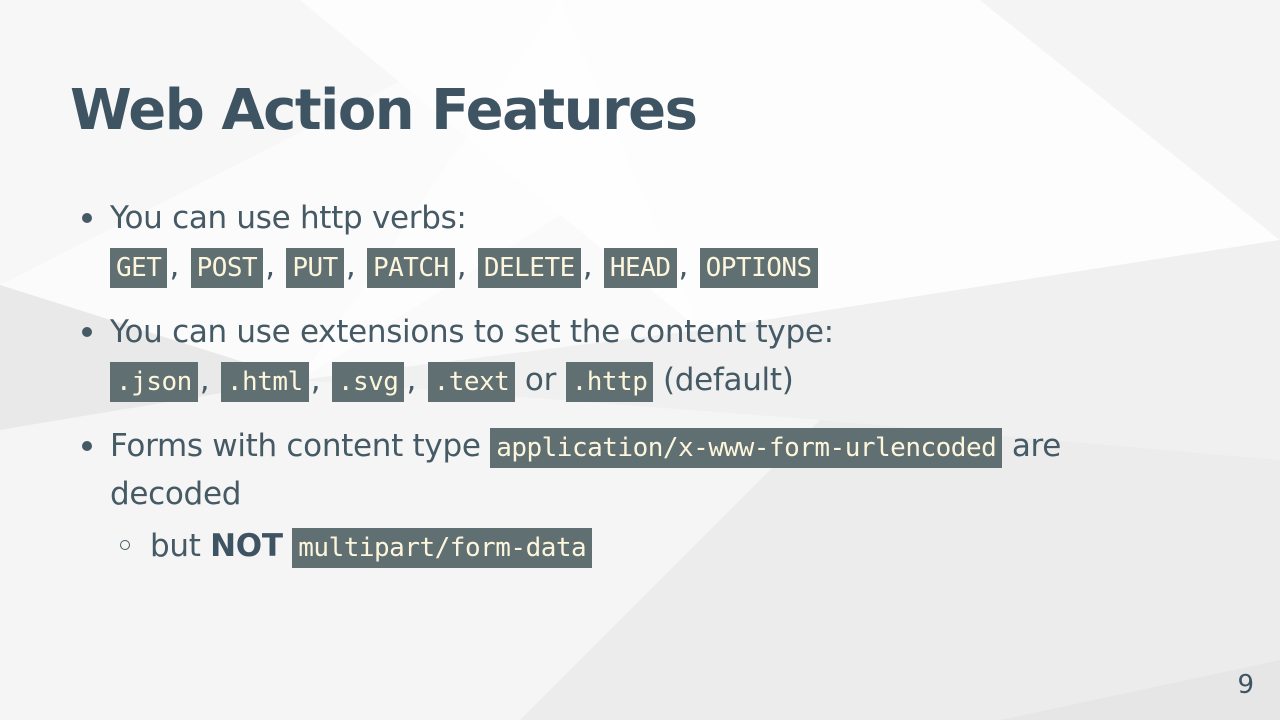  I want to click on forms-text-wrap: decoded, so click(176, 494).